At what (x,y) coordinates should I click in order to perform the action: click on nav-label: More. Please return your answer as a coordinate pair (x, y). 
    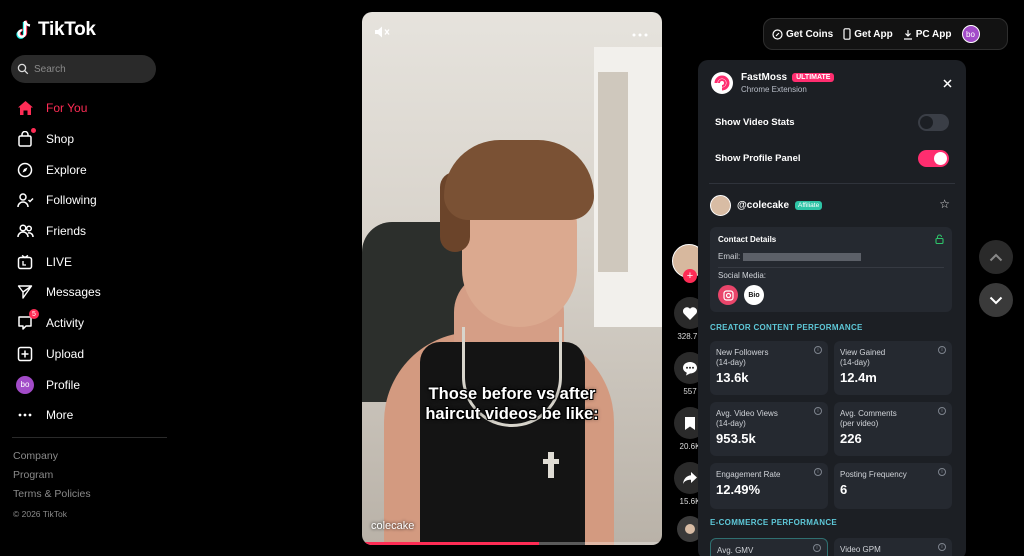
    Looking at the image, I should click on (60, 415).